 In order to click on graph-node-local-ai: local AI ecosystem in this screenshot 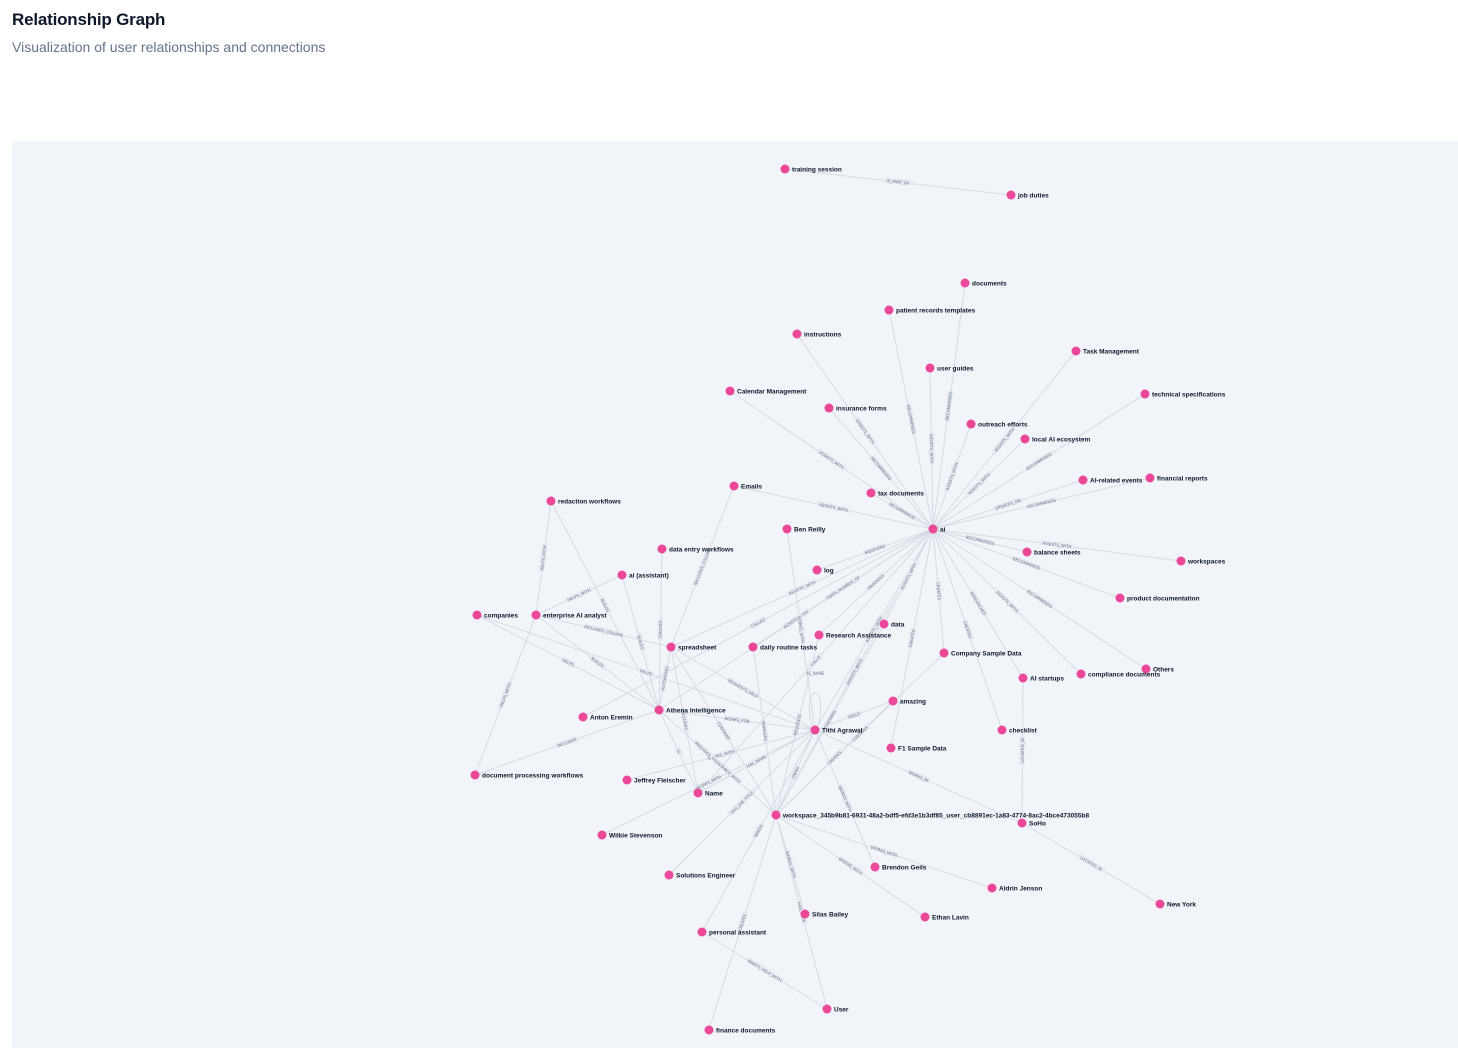, I will do `click(1055, 439)`.